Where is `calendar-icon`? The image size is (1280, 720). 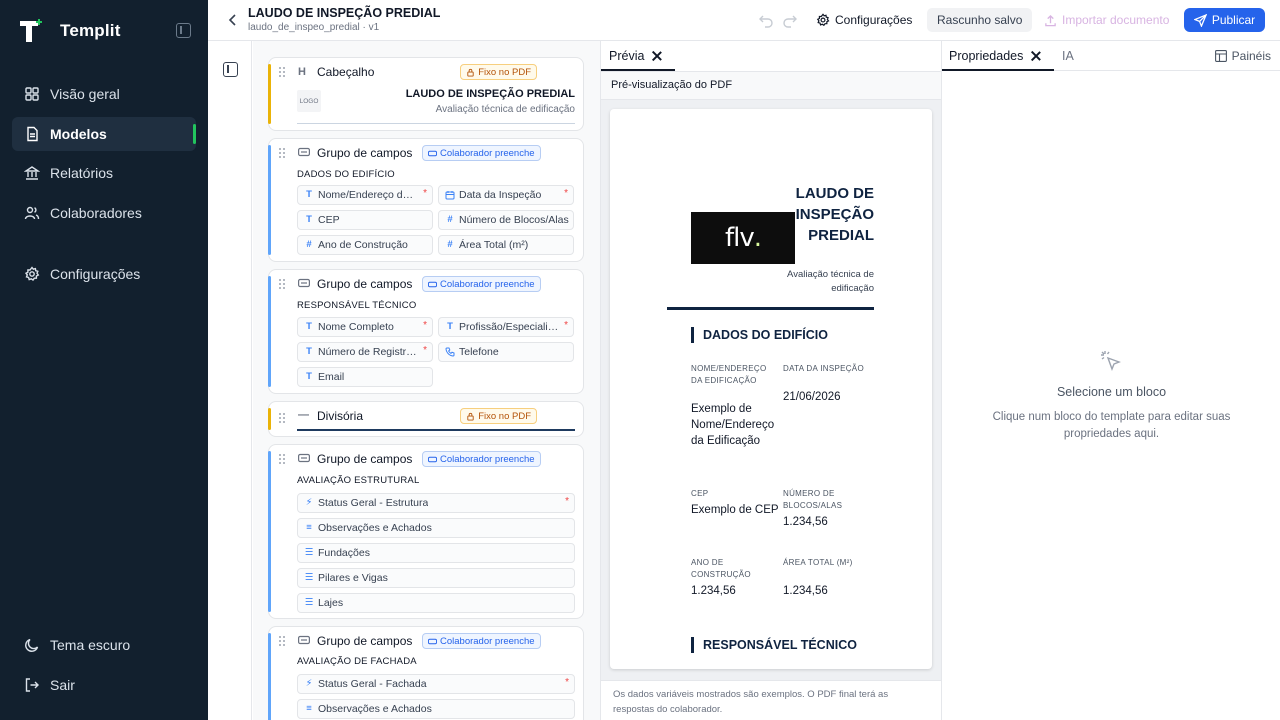 calendar-icon is located at coordinates (450, 195).